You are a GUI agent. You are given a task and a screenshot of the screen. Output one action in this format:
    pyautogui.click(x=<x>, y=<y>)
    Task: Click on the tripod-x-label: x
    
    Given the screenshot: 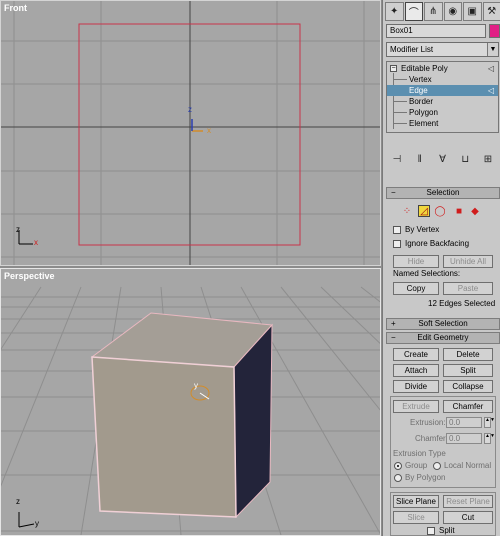 What is the action you would take?
    pyautogui.click(x=36, y=242)
    